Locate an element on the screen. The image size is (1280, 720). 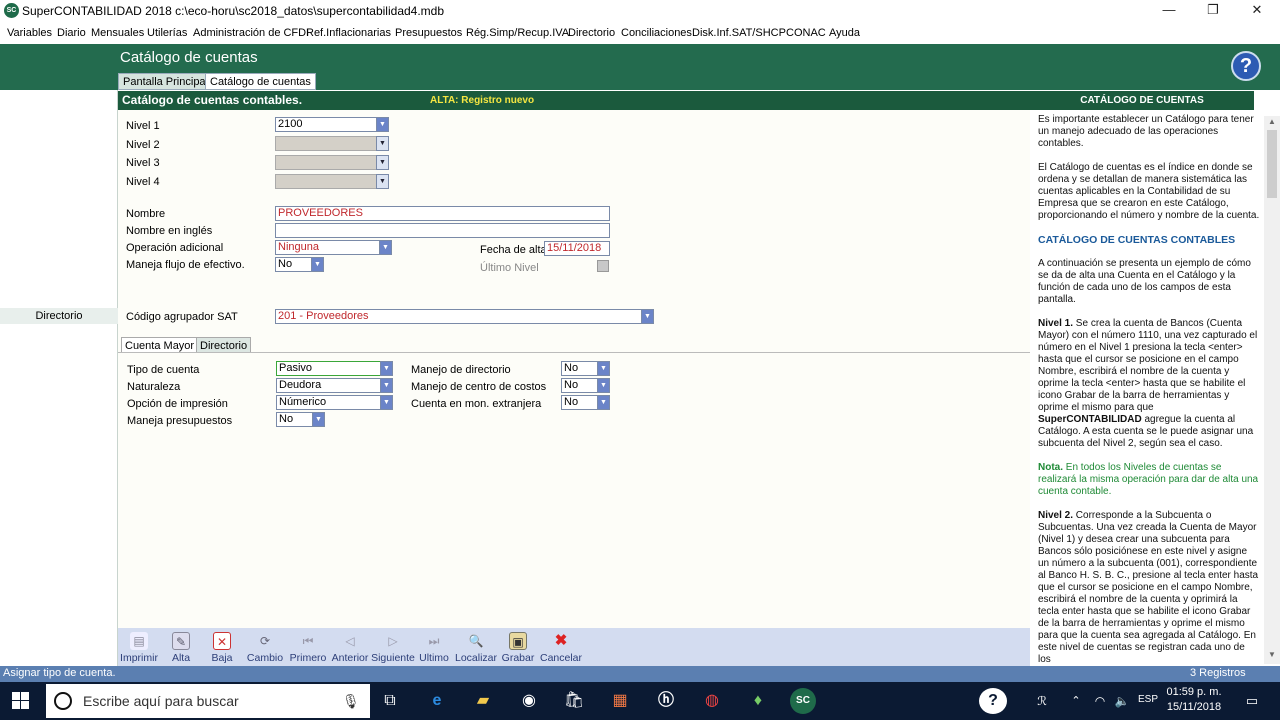
operacion-dropdown-icon: ▼ is located at coordinates (385, 247).